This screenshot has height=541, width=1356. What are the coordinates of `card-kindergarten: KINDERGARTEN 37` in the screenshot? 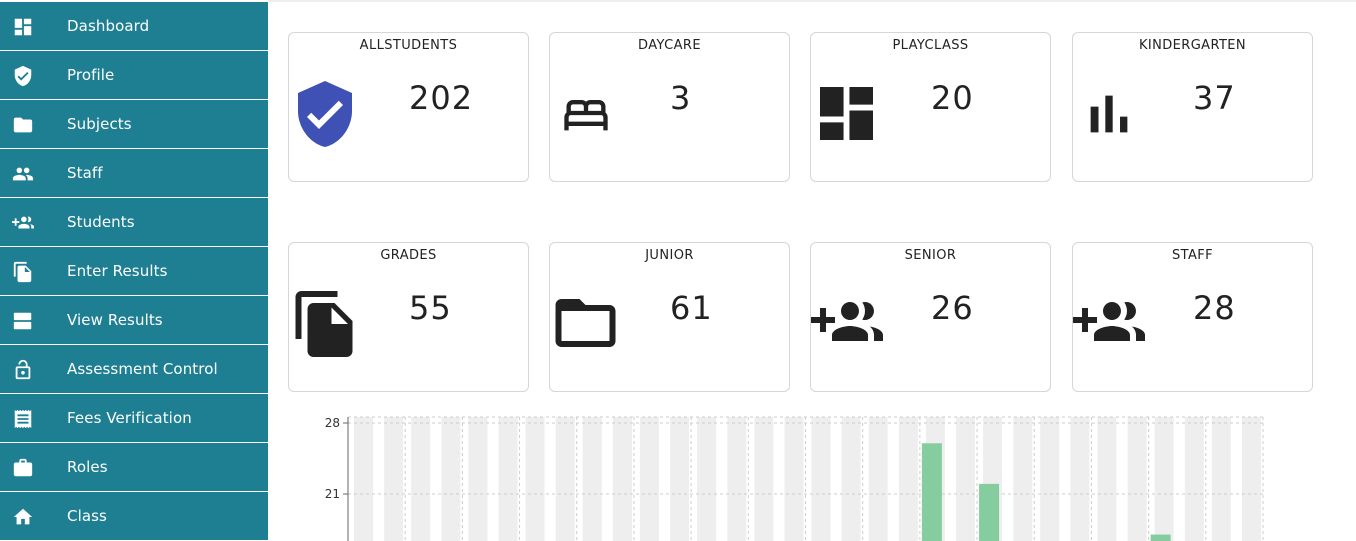 It's located at (1192, 107).